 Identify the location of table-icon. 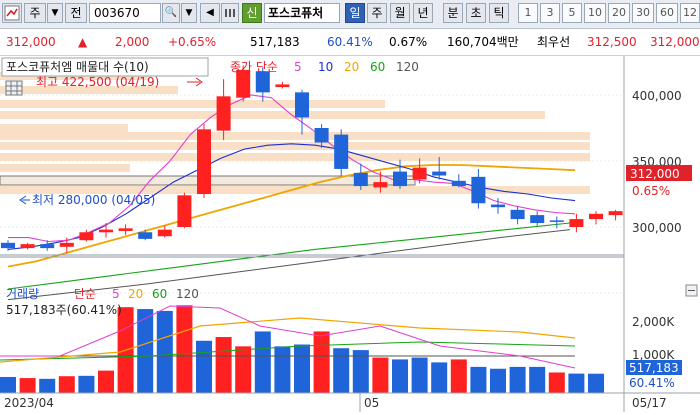
(14, 88).